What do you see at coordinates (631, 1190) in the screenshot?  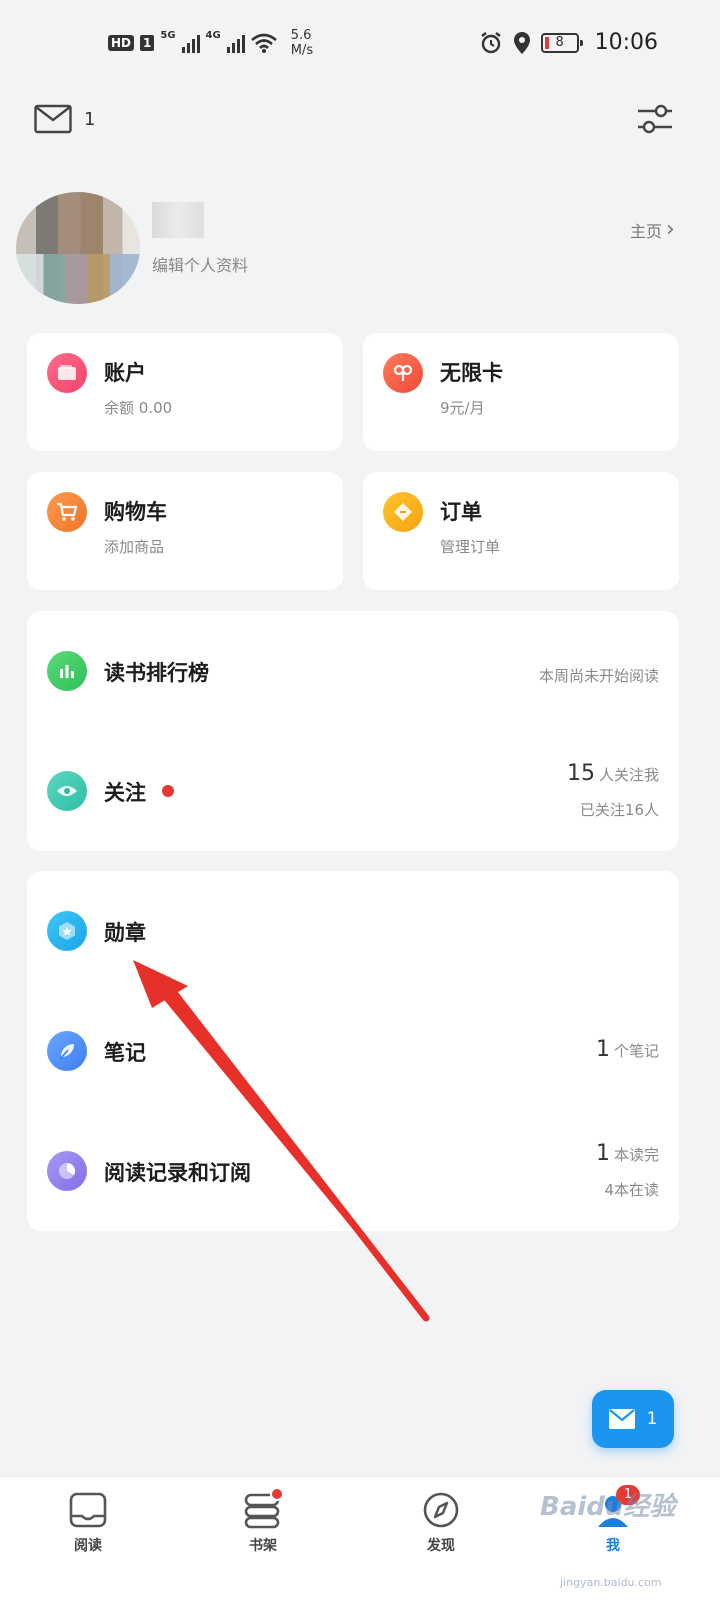 I see `reading-count: 4本在读` at bounding box center [631, 1190].